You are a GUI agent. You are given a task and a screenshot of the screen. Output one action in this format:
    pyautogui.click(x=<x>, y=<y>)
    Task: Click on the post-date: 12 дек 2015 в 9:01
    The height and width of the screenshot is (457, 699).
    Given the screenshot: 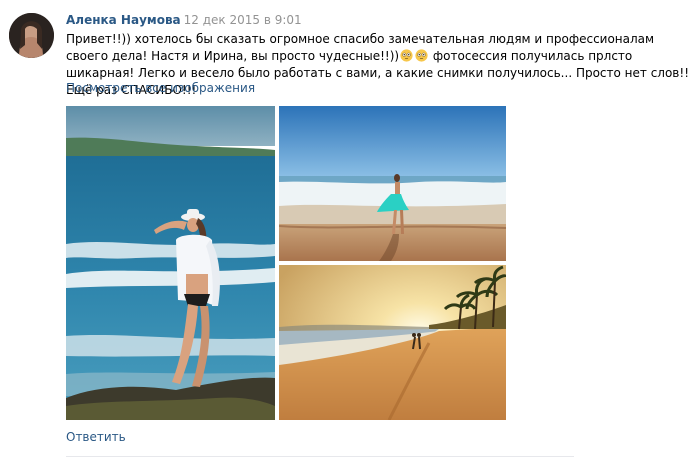 What is the action you would take?
    pyautogui.click(x=243, y=20)
    